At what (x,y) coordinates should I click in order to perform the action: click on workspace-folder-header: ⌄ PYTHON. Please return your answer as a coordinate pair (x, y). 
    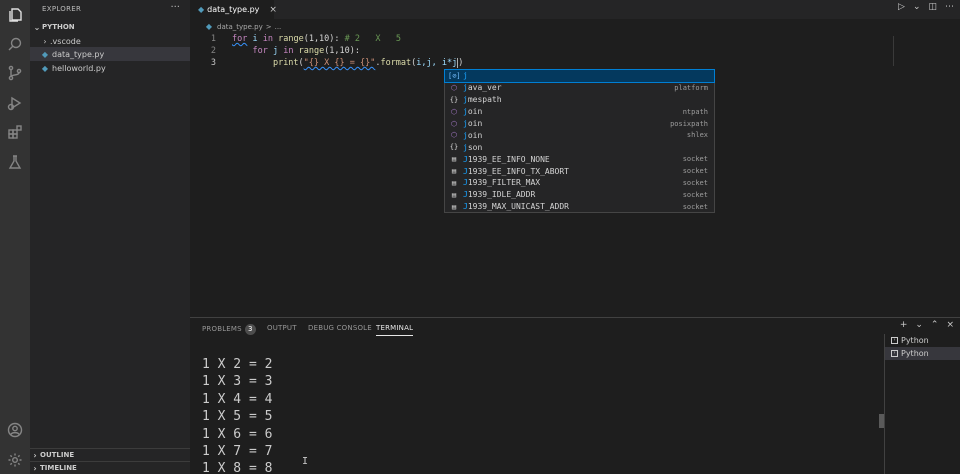
    Looking at the image, I should click on (110, 27).